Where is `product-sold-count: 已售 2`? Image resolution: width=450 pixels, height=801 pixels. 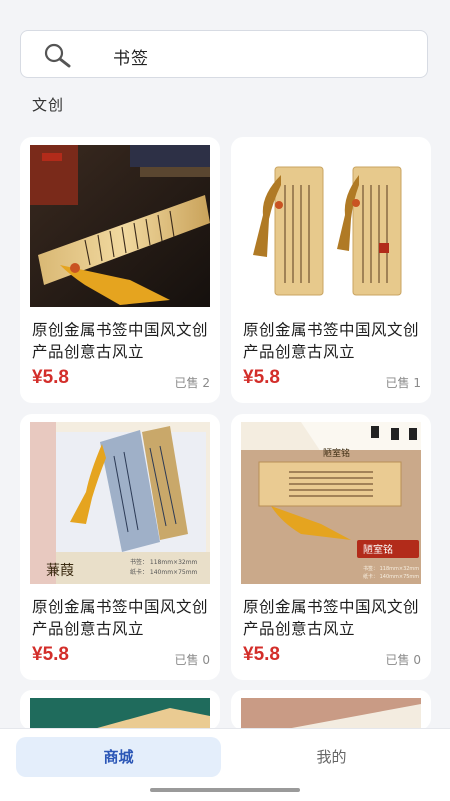
product-sold-count: 已售 2 is located at coordinates (192, 383).